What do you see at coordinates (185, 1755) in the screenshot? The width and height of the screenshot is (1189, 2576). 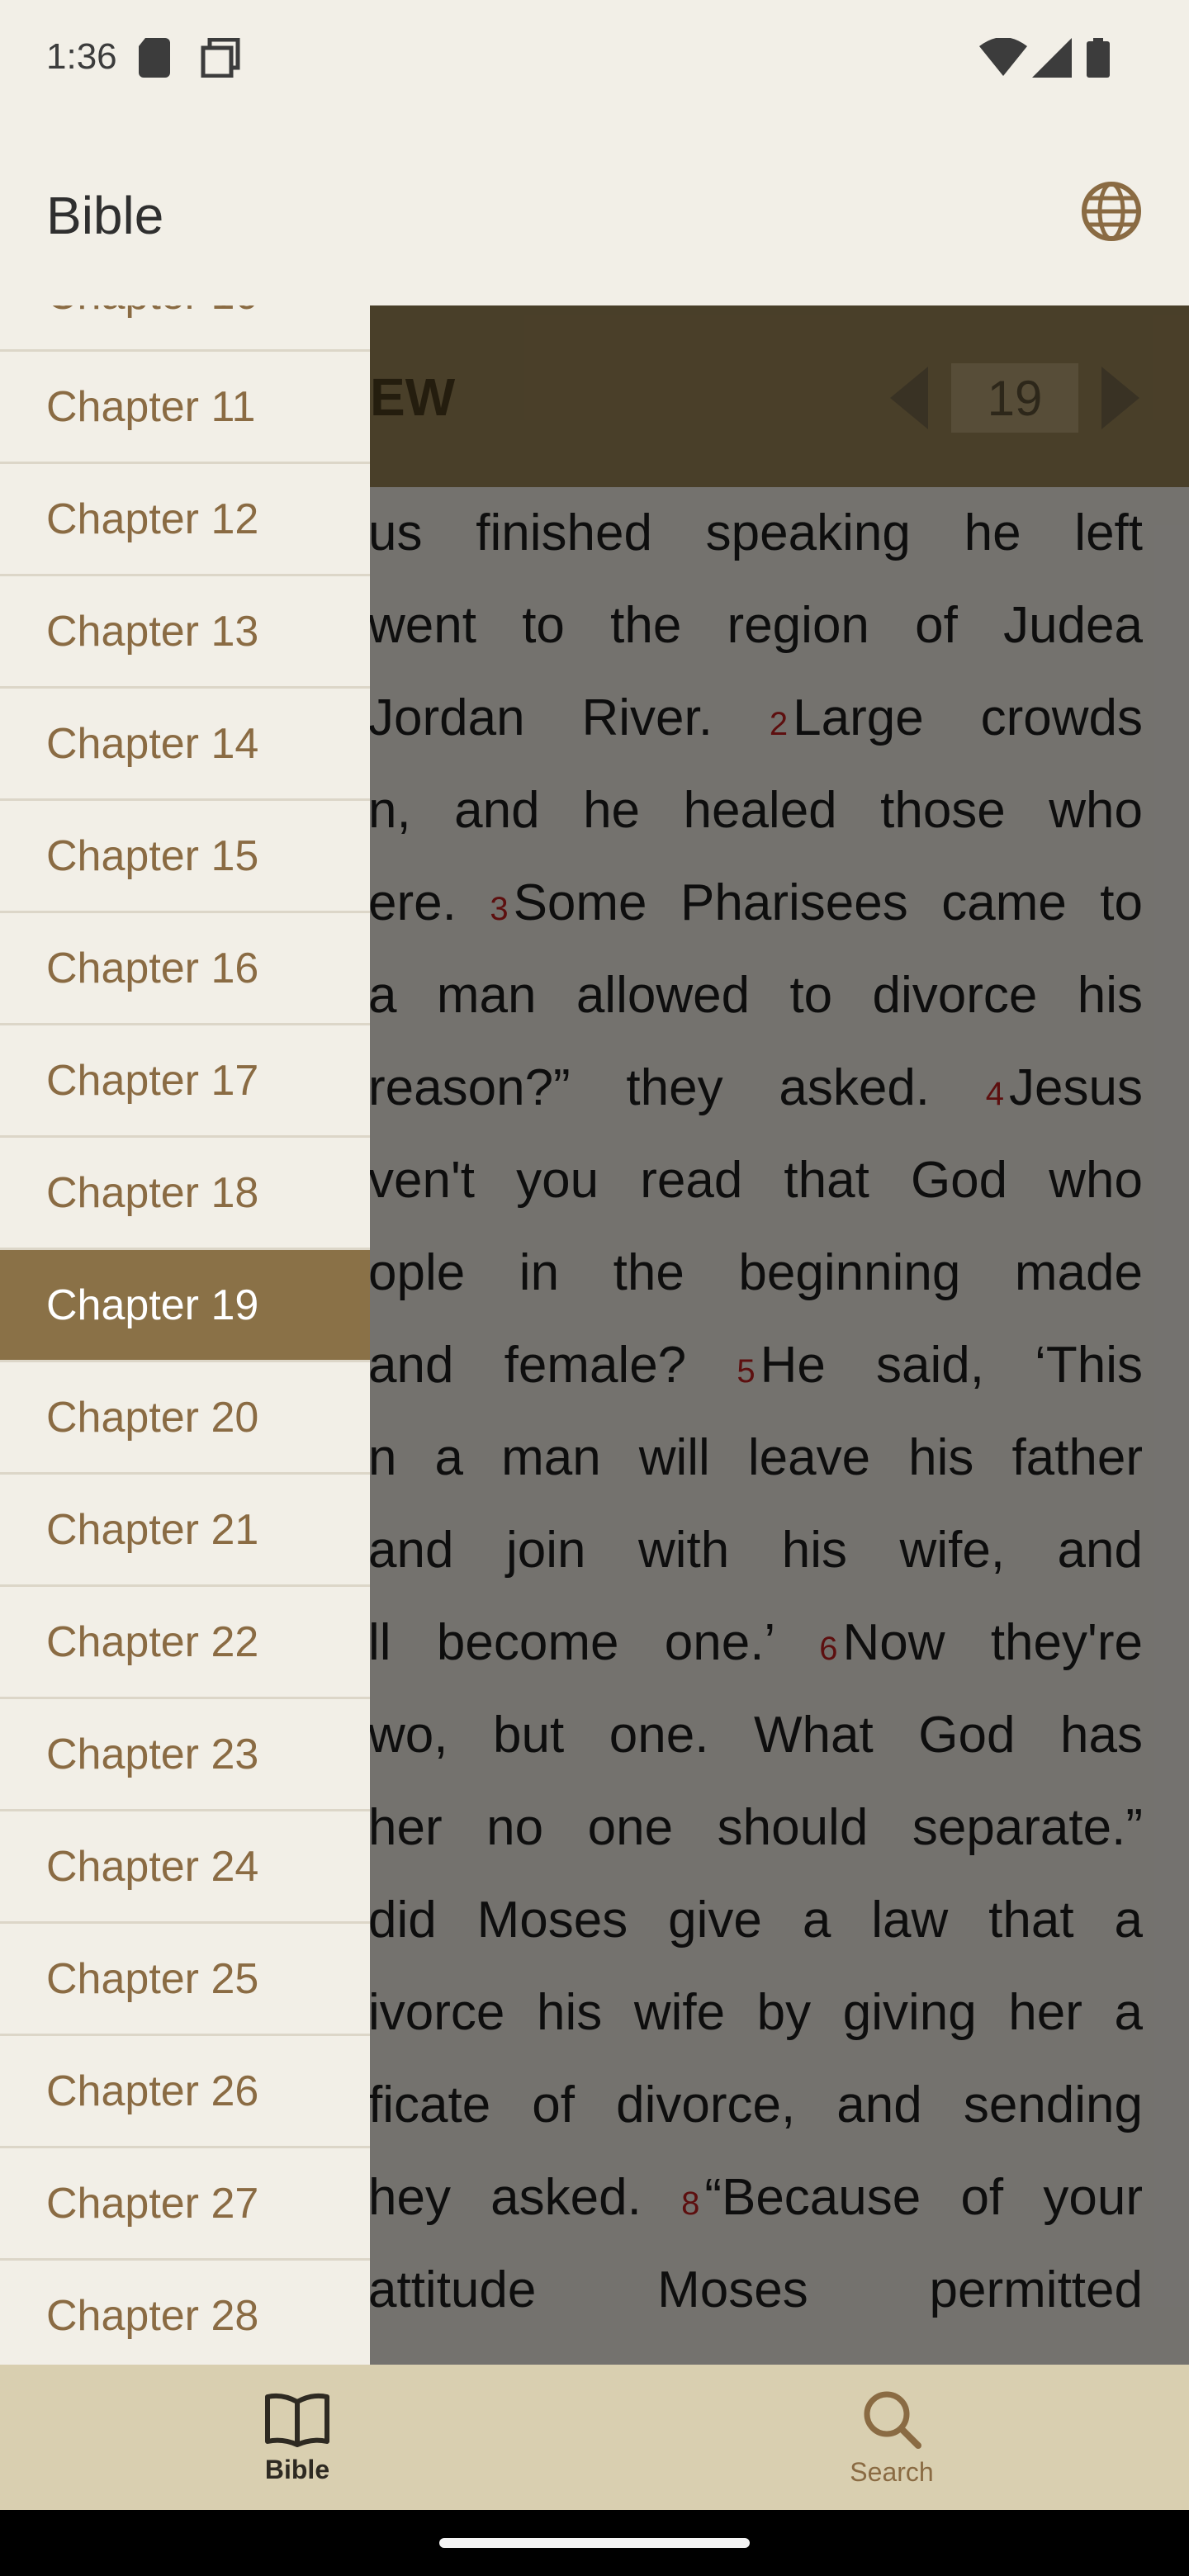 I see `chapter-item: Chapter 23` at bounding box center [185, 1755].